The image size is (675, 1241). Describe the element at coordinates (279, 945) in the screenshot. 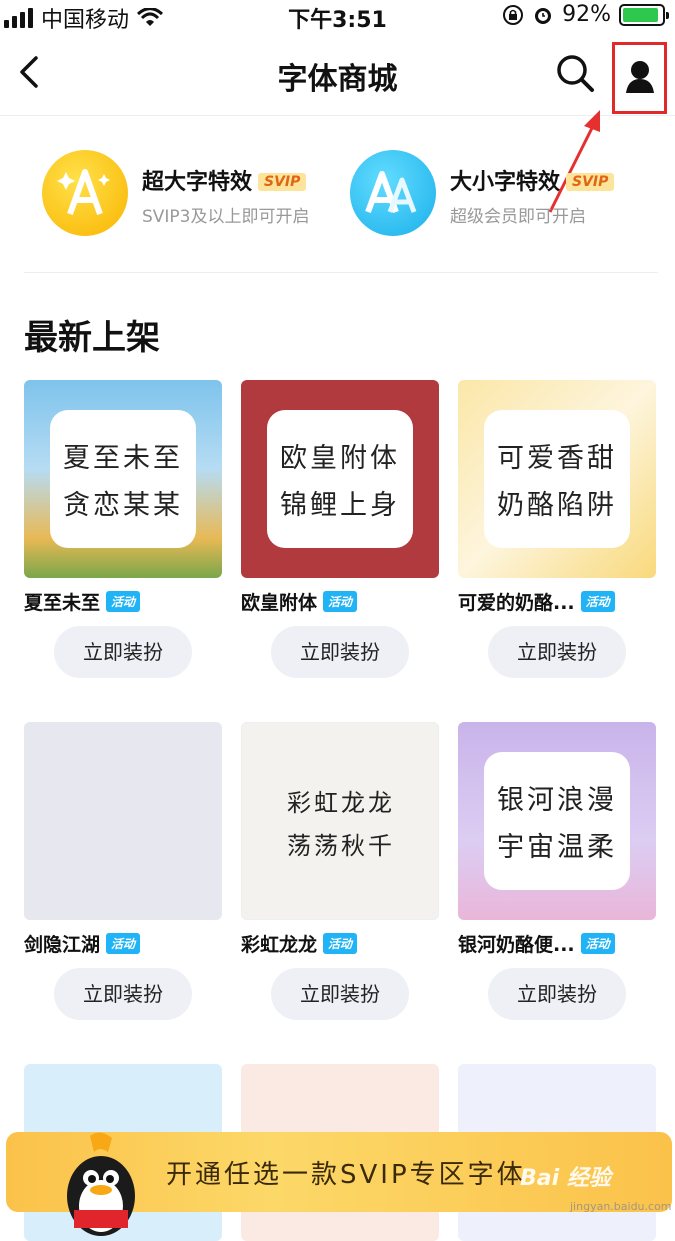

I see `font-name: 彩虹龙龙` at that location.